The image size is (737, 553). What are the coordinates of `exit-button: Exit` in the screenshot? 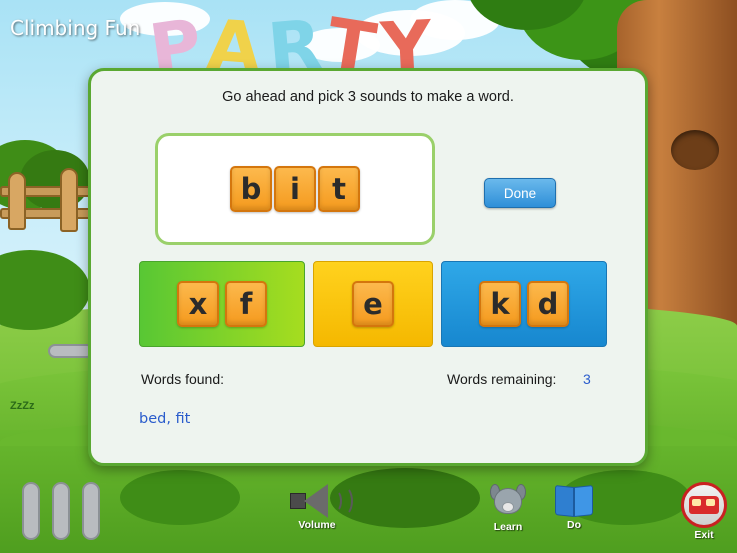 It's located at (704, 511).